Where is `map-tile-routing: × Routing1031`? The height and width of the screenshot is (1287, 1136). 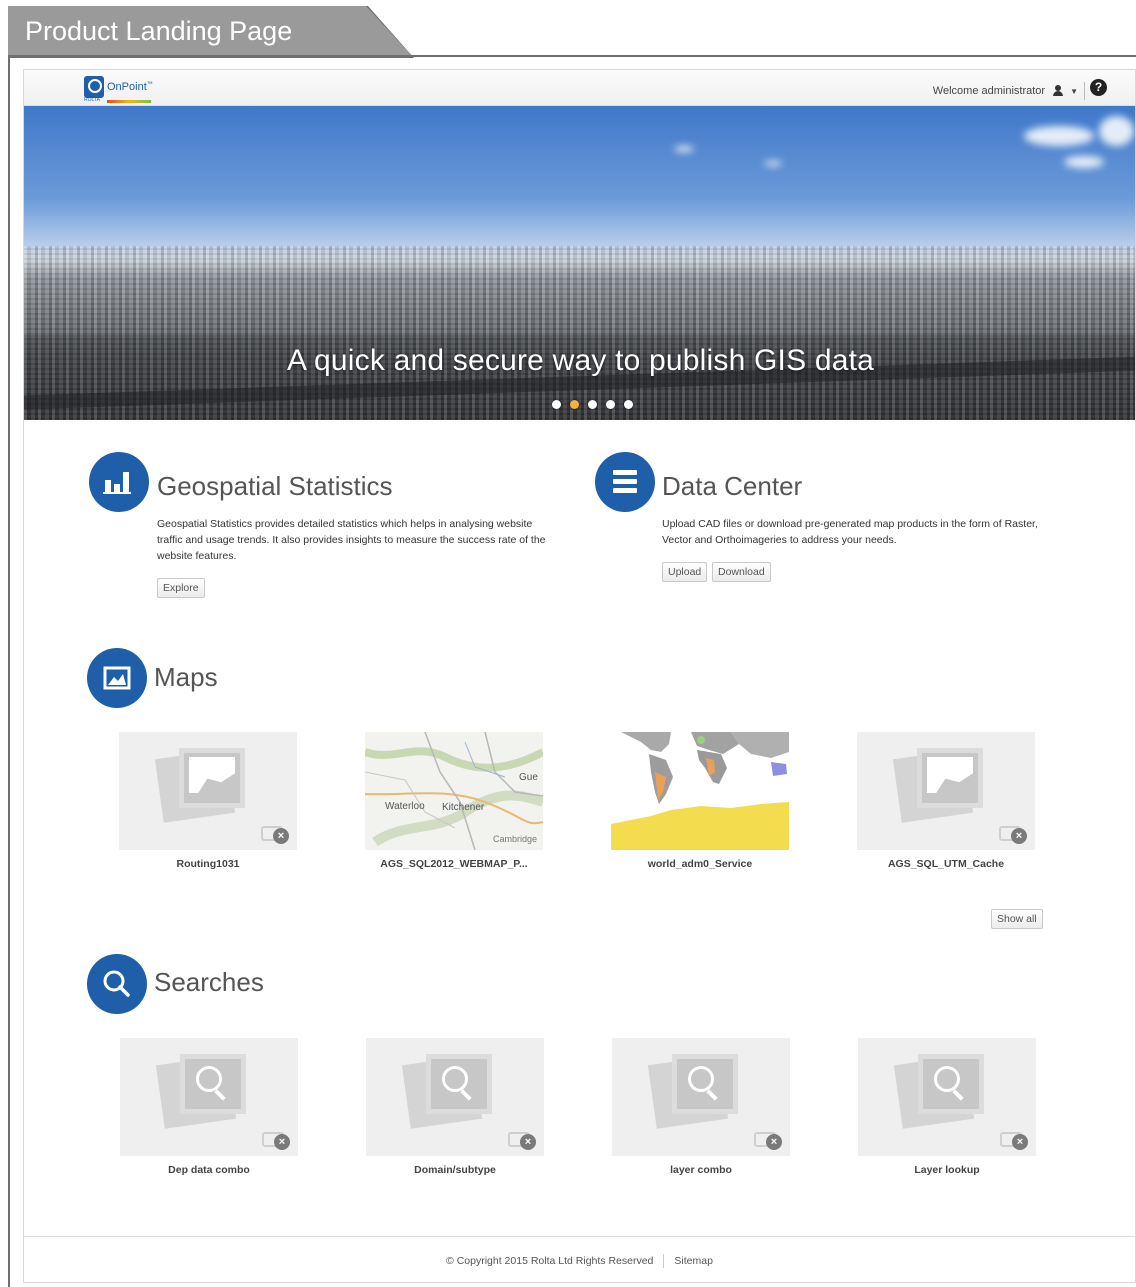 map-tile-routing: × Routing1031 is located at coordinates (208, 801).